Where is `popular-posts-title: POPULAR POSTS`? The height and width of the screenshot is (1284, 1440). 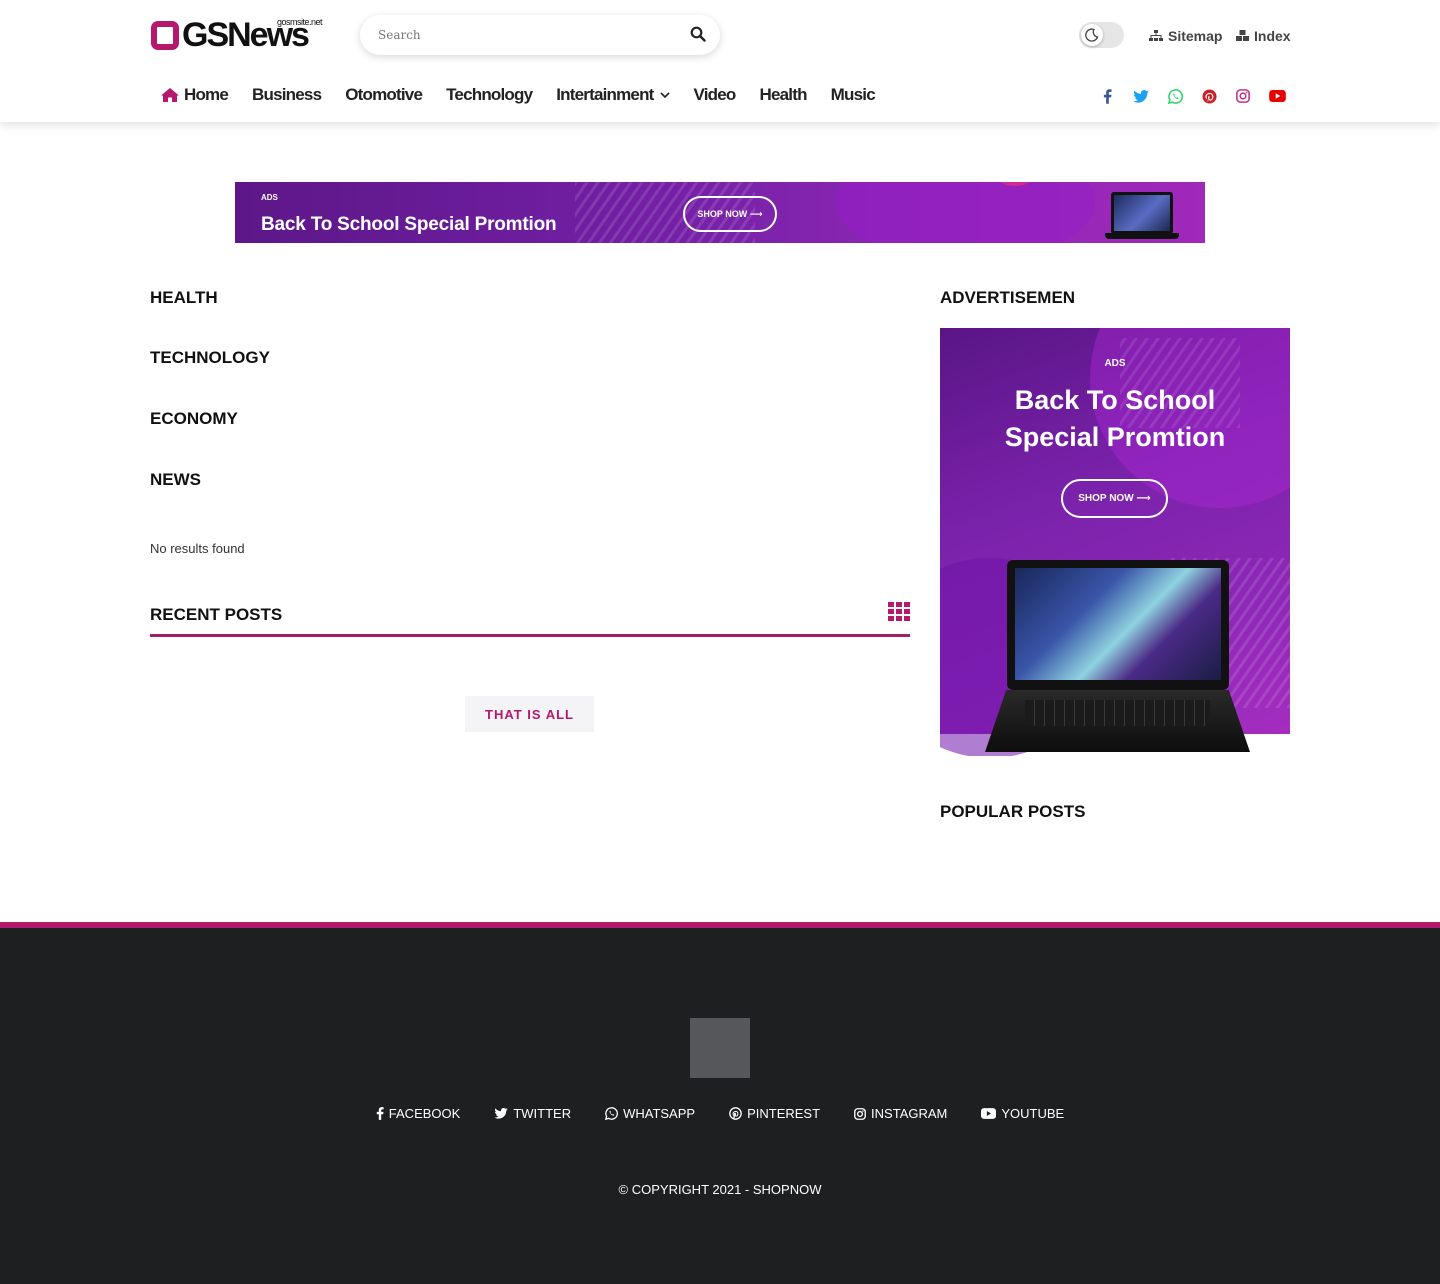
popular-posts-title: POPULAR POSTS is located at coordinates (1013, 811).